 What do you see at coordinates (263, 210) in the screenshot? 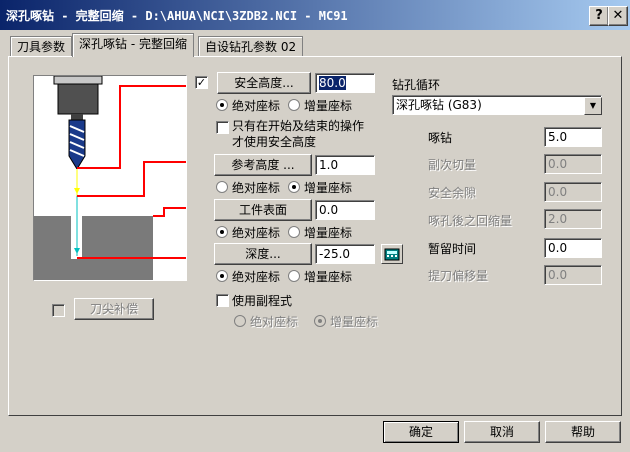
I see `top-of-stock-button: 工件表面` at bounding box center [263, 210].